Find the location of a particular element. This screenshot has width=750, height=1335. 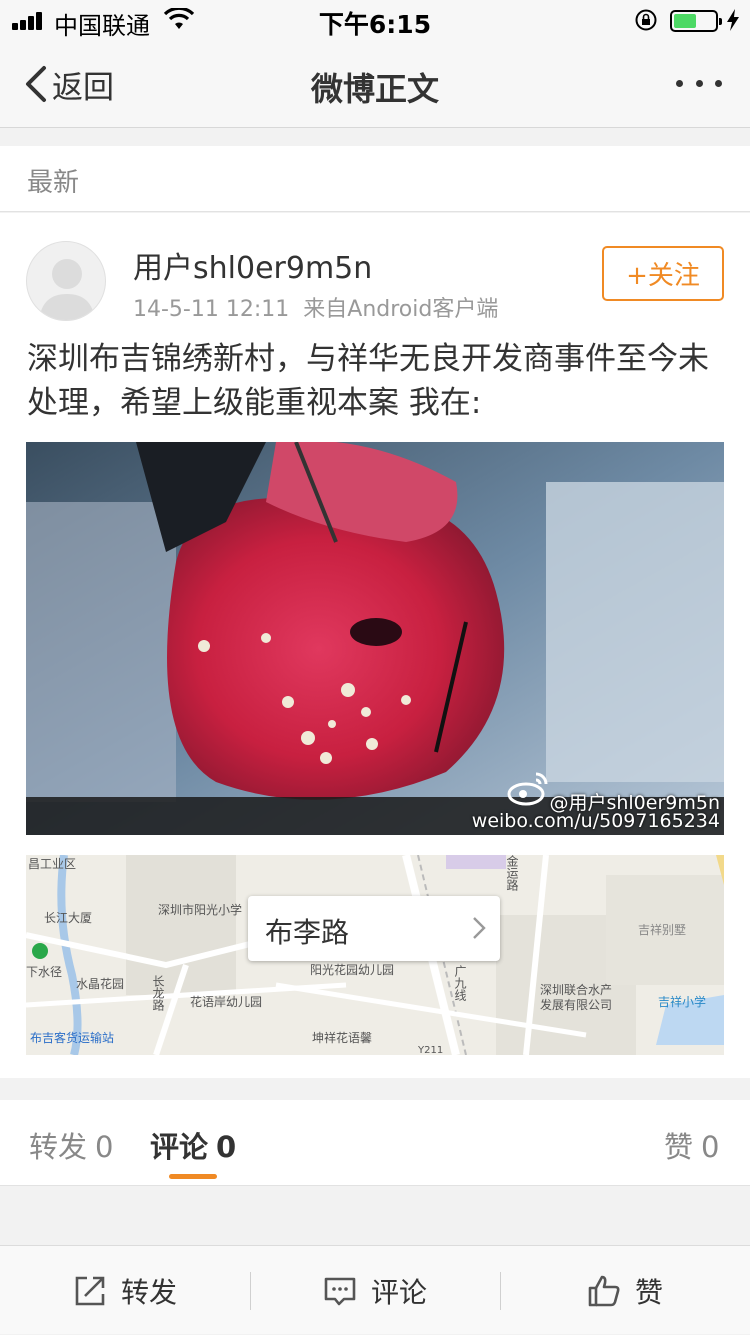

repost-button: 转发 is located at coordinates (125, 1290).